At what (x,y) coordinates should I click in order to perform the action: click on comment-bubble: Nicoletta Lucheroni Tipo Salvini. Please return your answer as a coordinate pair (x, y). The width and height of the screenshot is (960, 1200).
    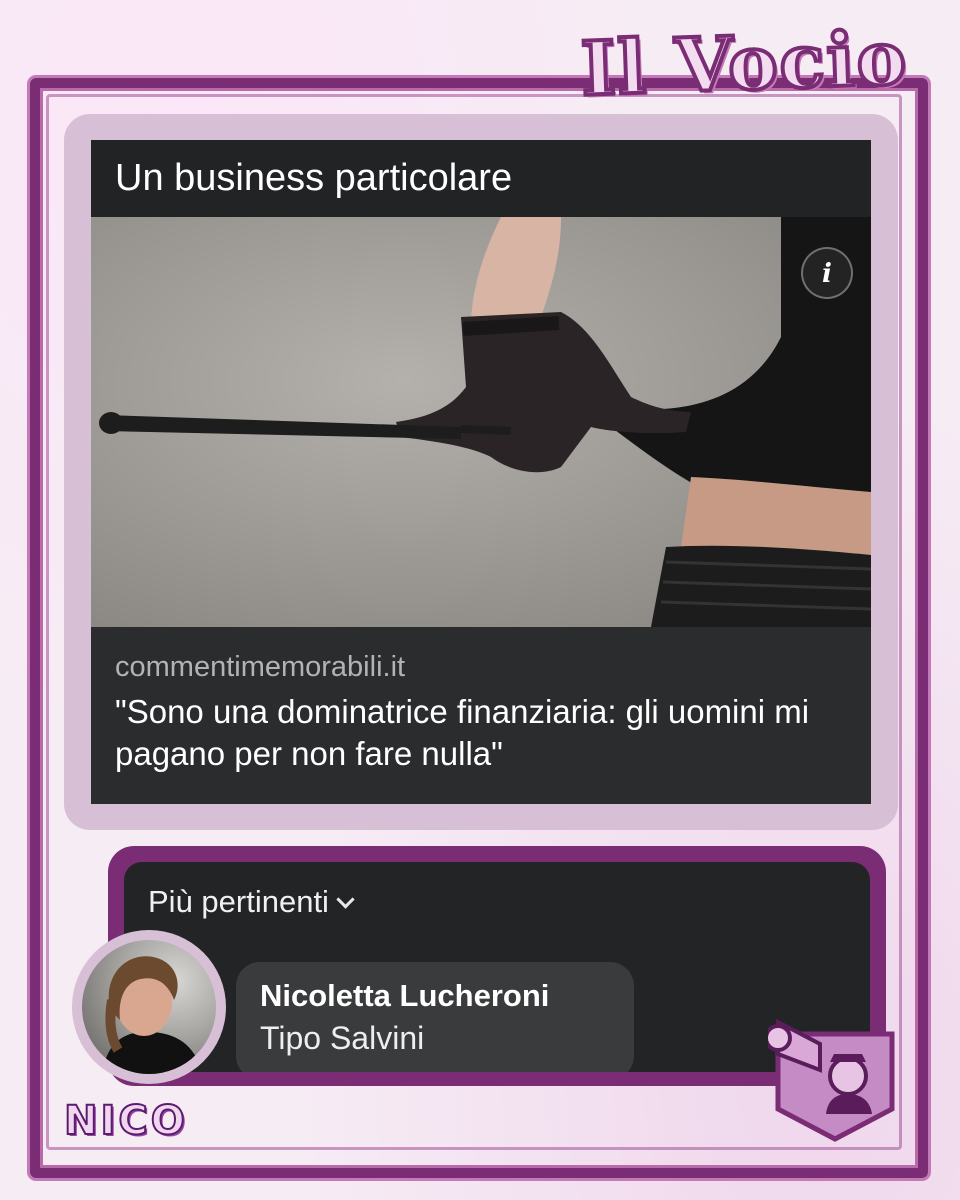
    Looking at the image, I should click on (435, 1017).